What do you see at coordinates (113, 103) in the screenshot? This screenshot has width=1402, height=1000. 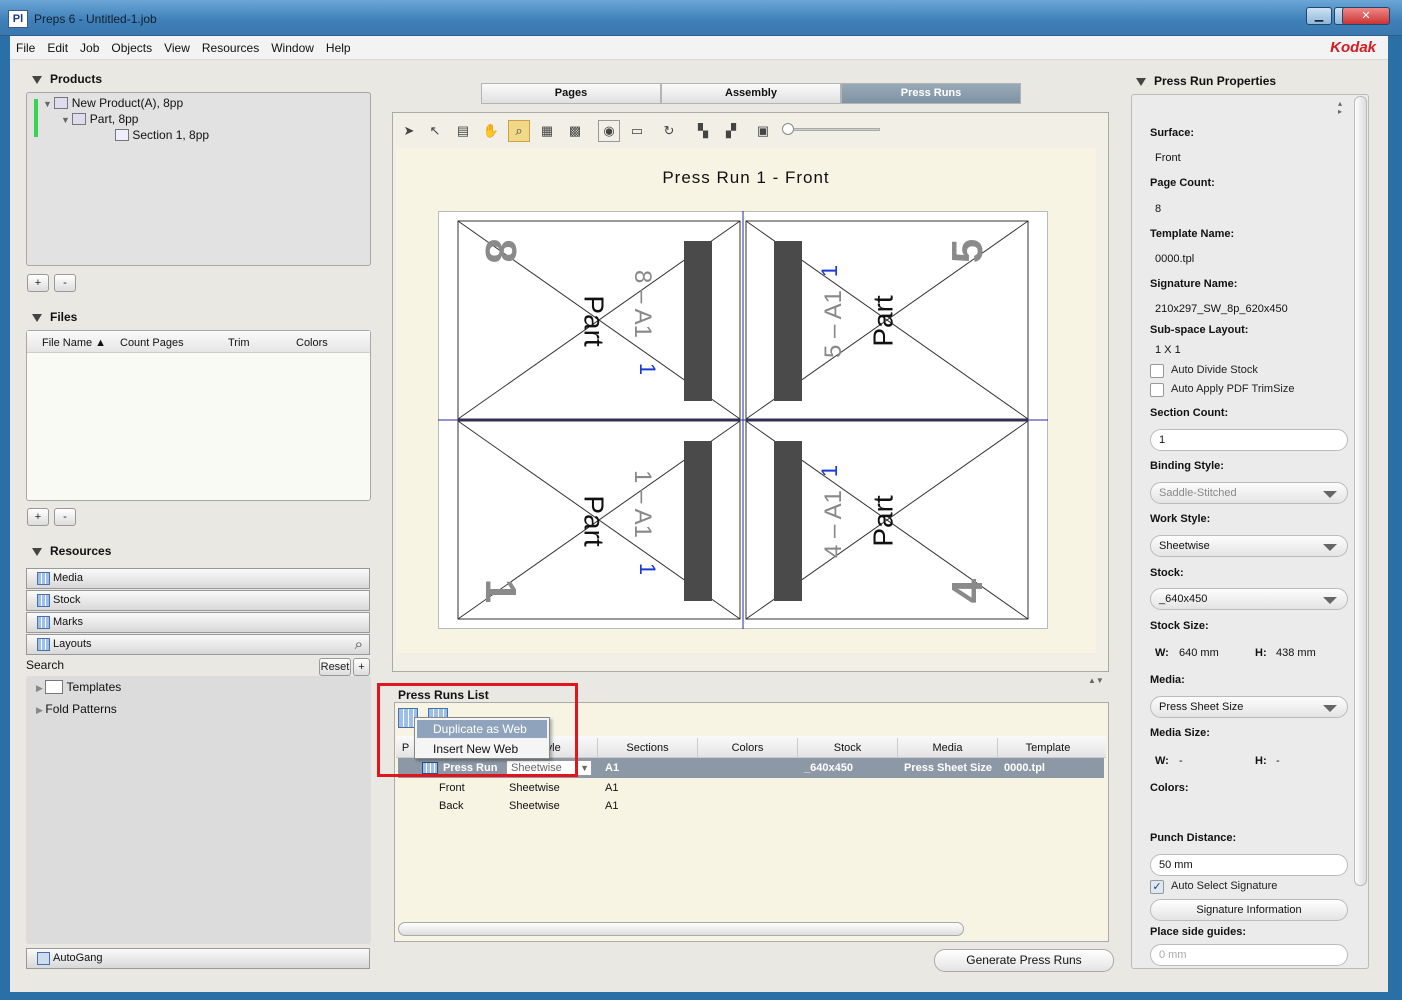 I see `tree-item-product: ▼ New Product(A), 8pp` at bounding box center [113, 103].